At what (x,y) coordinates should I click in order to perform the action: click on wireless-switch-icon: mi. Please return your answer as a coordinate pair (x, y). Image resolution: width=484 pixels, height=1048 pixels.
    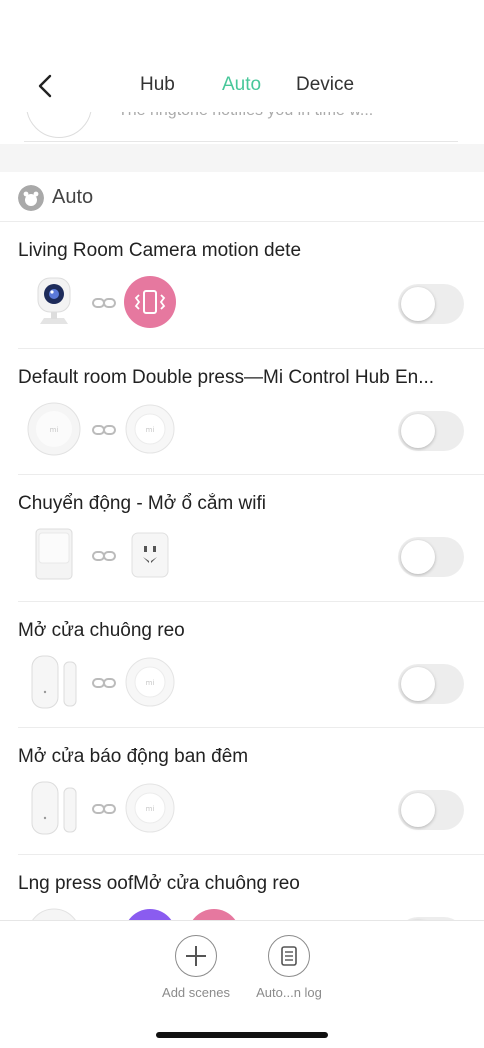
    Looking at the image, I should click on (54, 428).